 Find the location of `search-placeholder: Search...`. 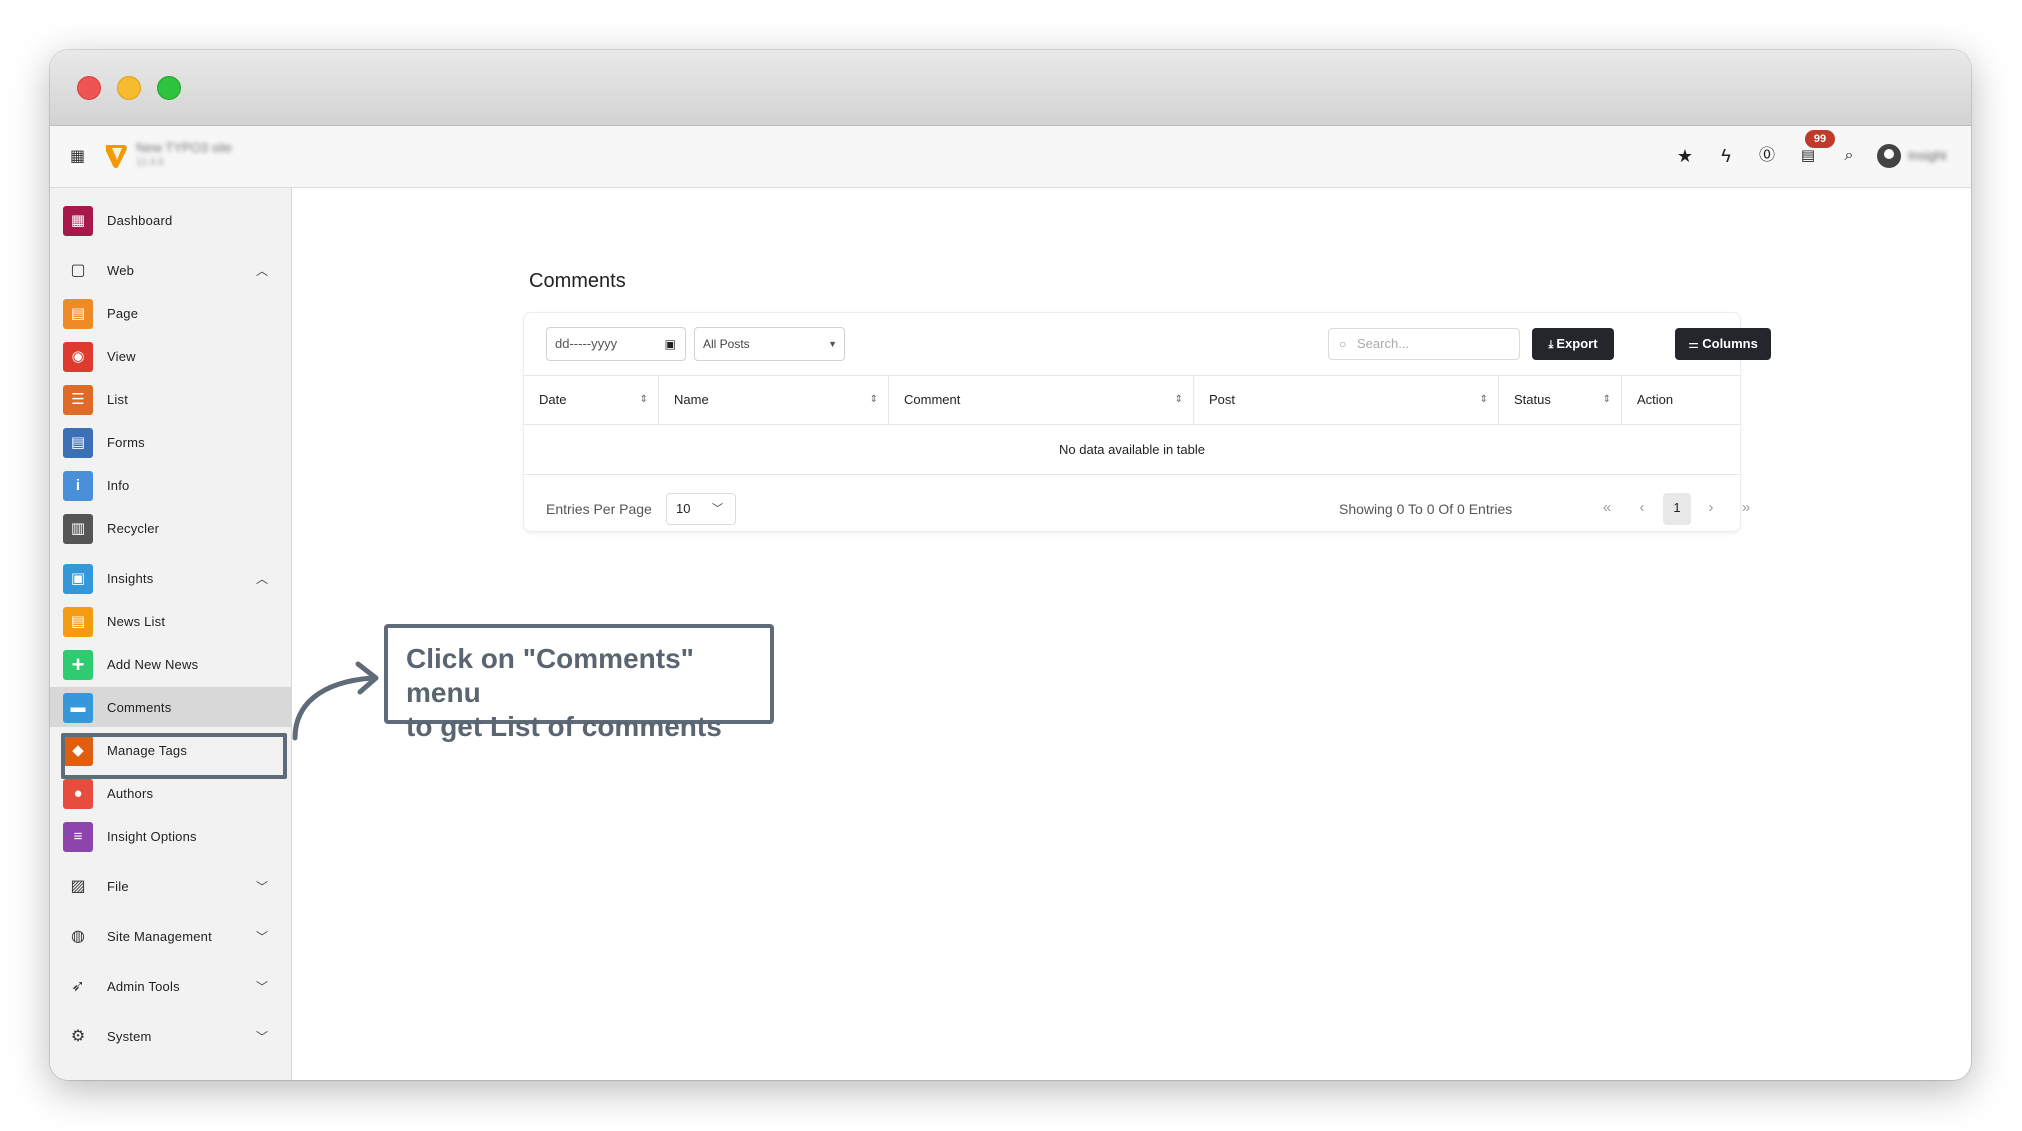

search-placeholder: Search... is located at coordinates (1383, 343).